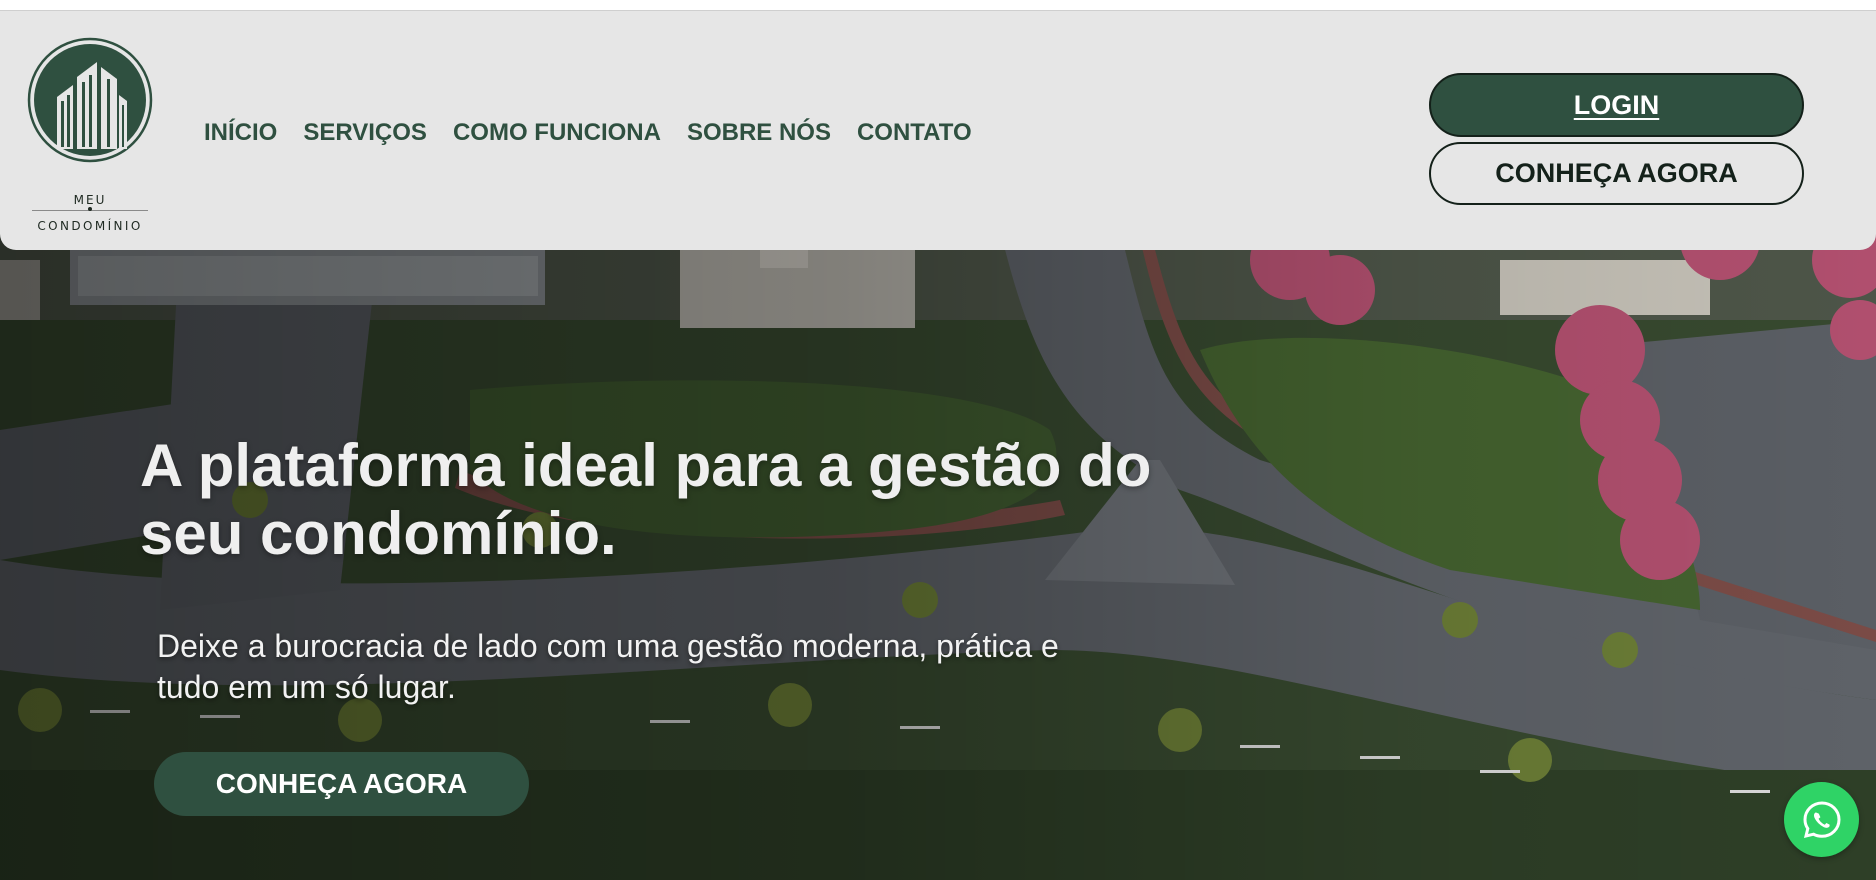 This screenshot has height=880, width=1876. Describe the element at coordinates (365, 133) in the screenshot. I see `nav-item-servicos: SERVIÇOS` at that location.